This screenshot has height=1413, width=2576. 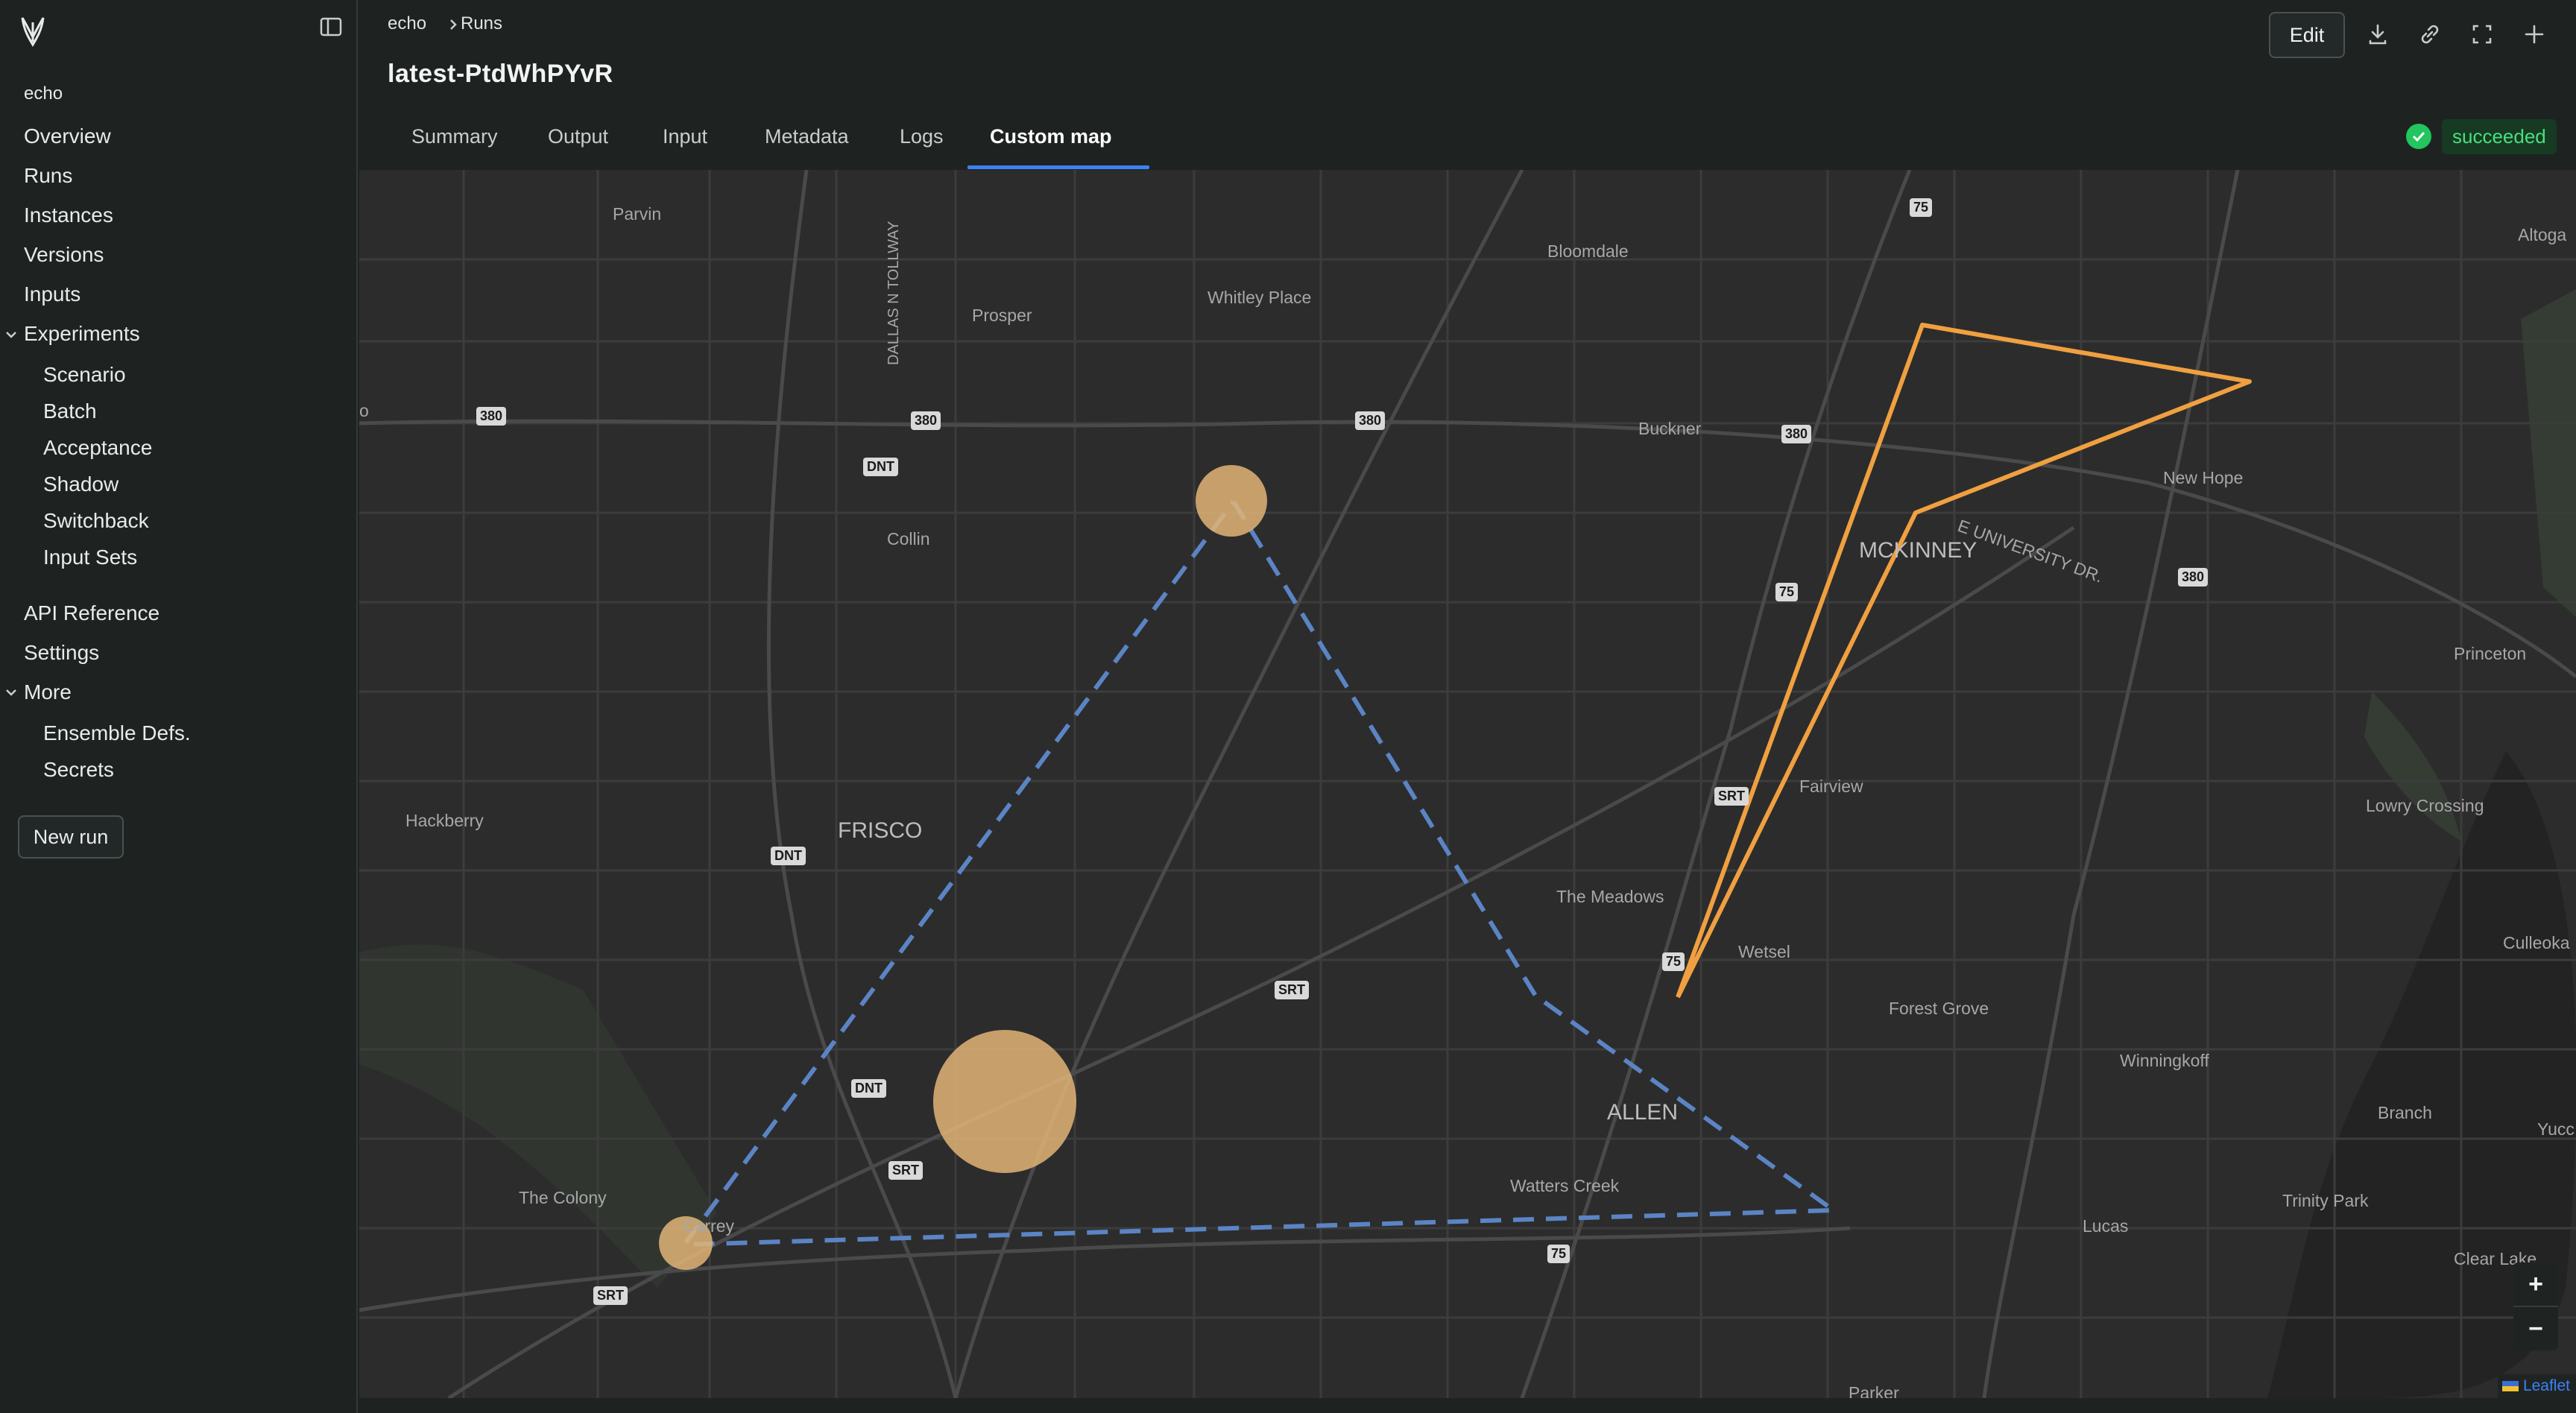 What do you see at coordinates (43, 93) in the screenshot?
I see `project-name: echo` at bounding box center [43, 93].